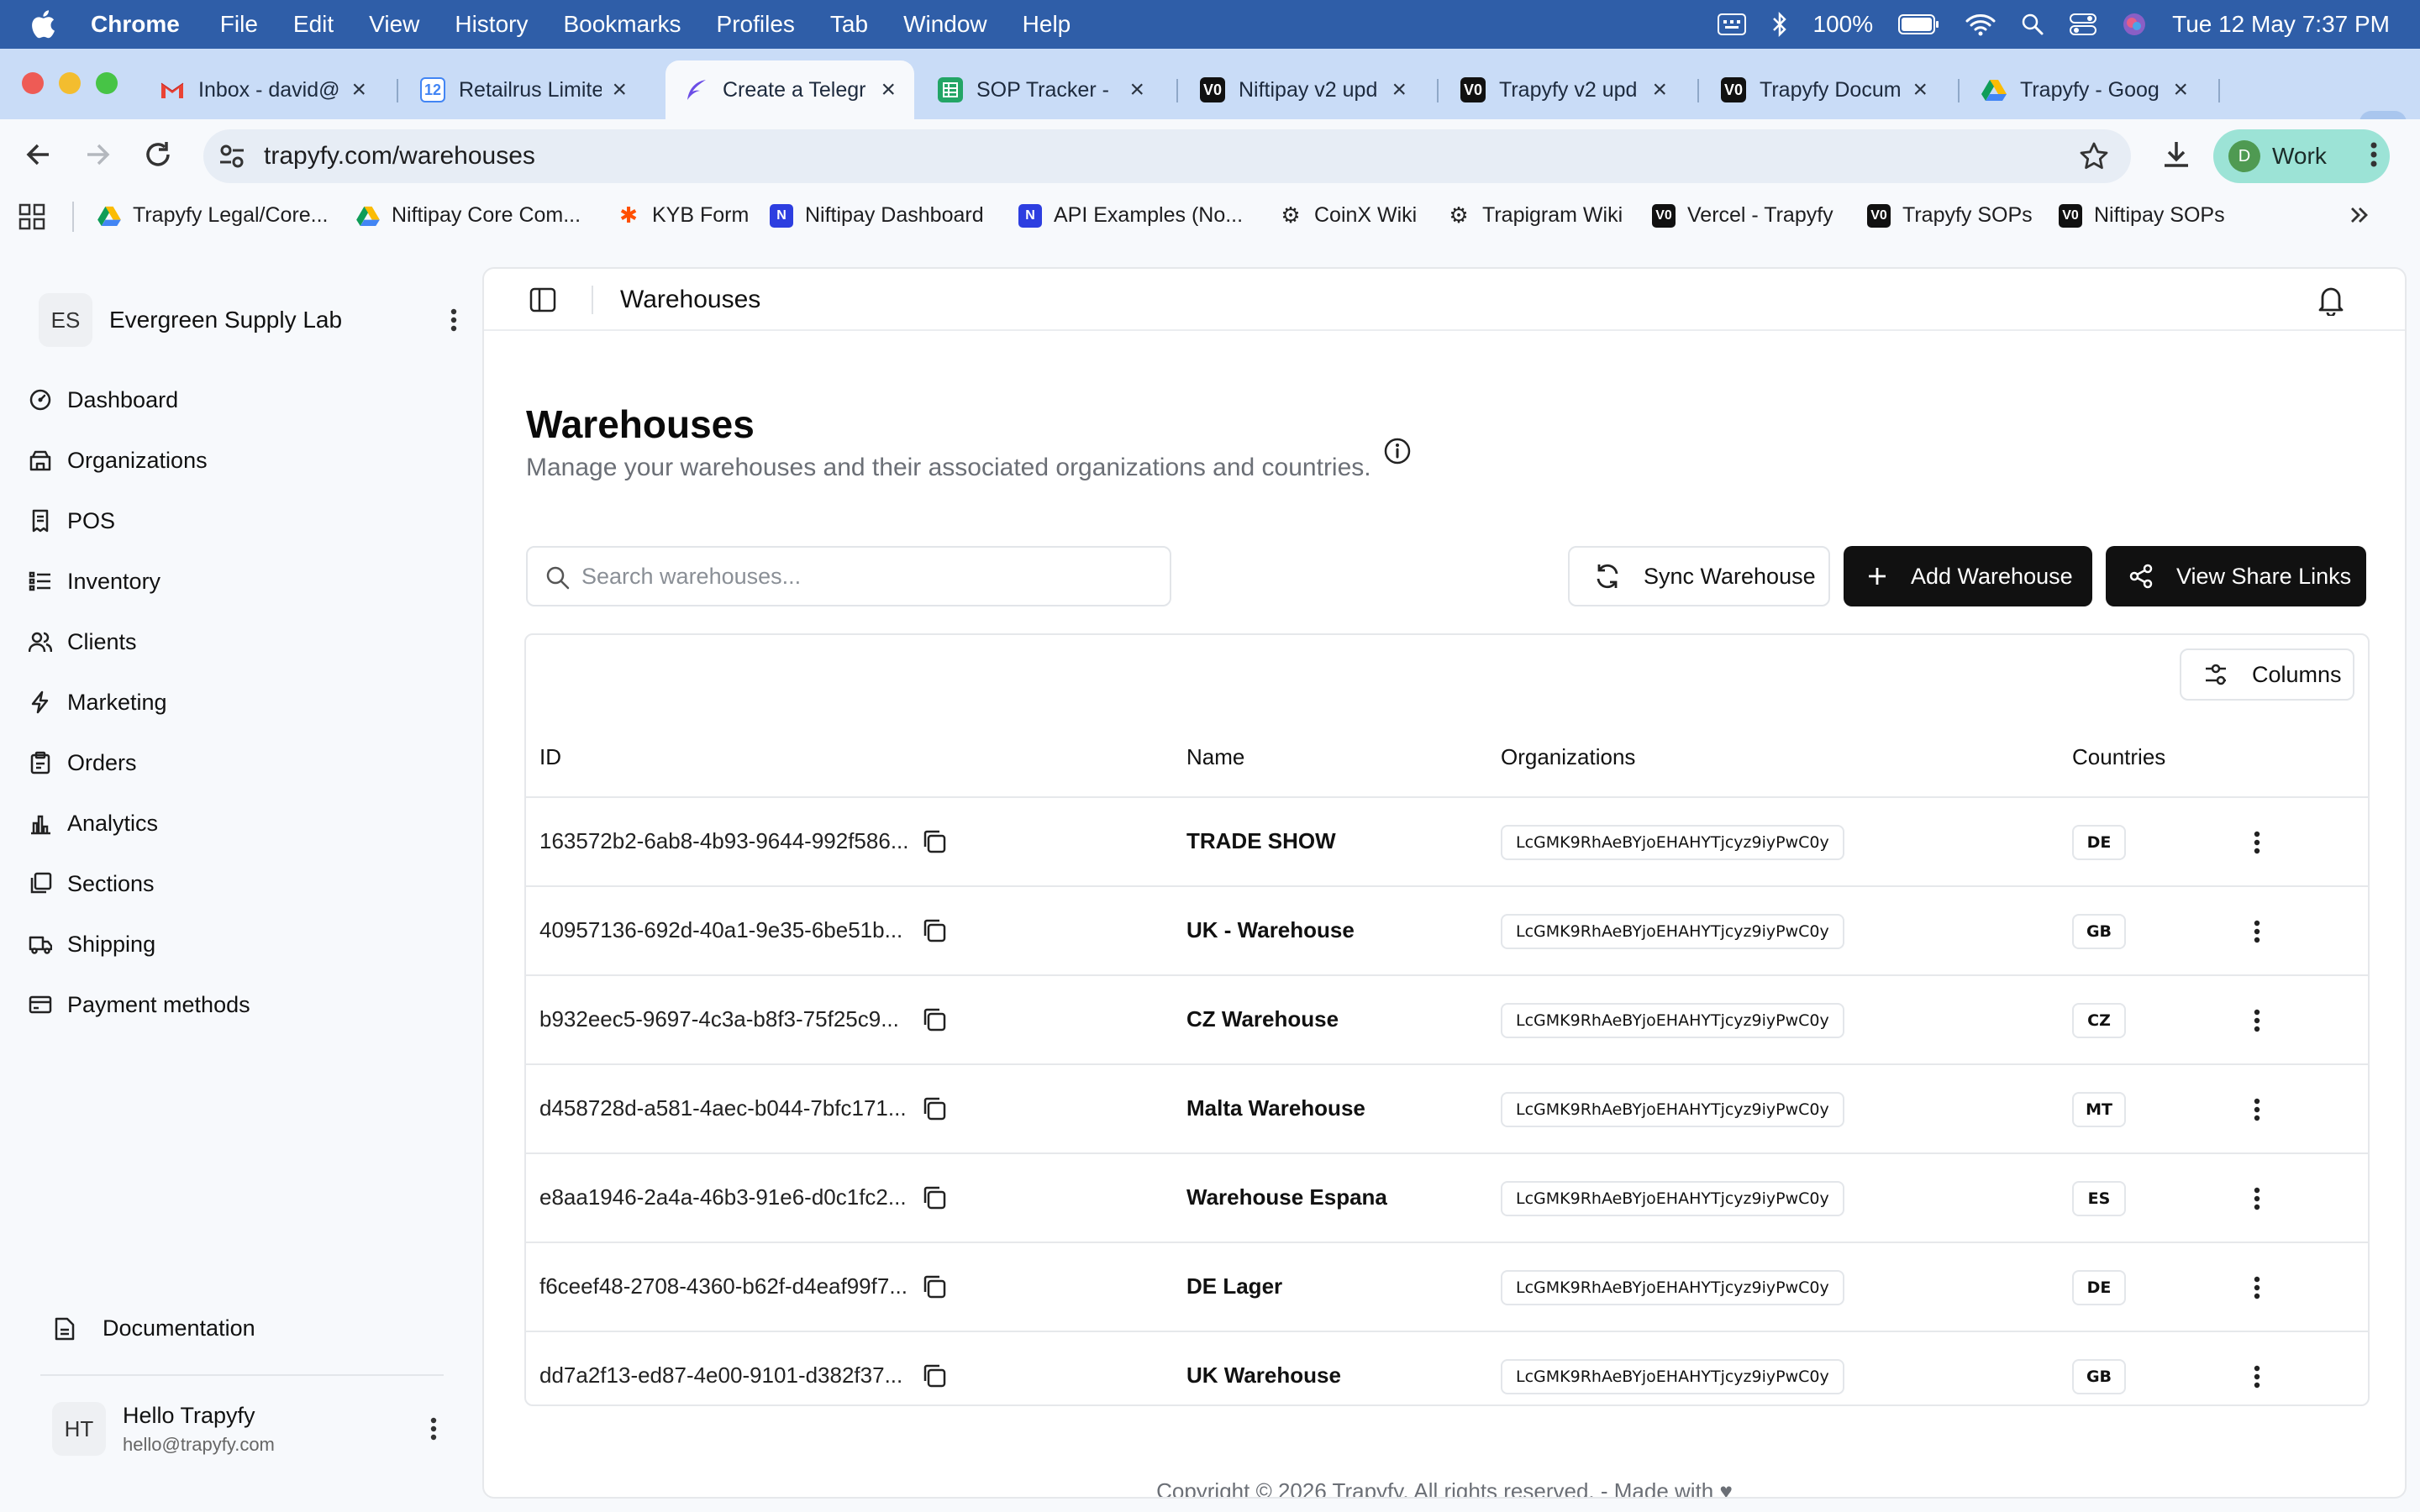 This screenshot has height=1512, width=2420. I want to click on back-button, so click(38, 154).